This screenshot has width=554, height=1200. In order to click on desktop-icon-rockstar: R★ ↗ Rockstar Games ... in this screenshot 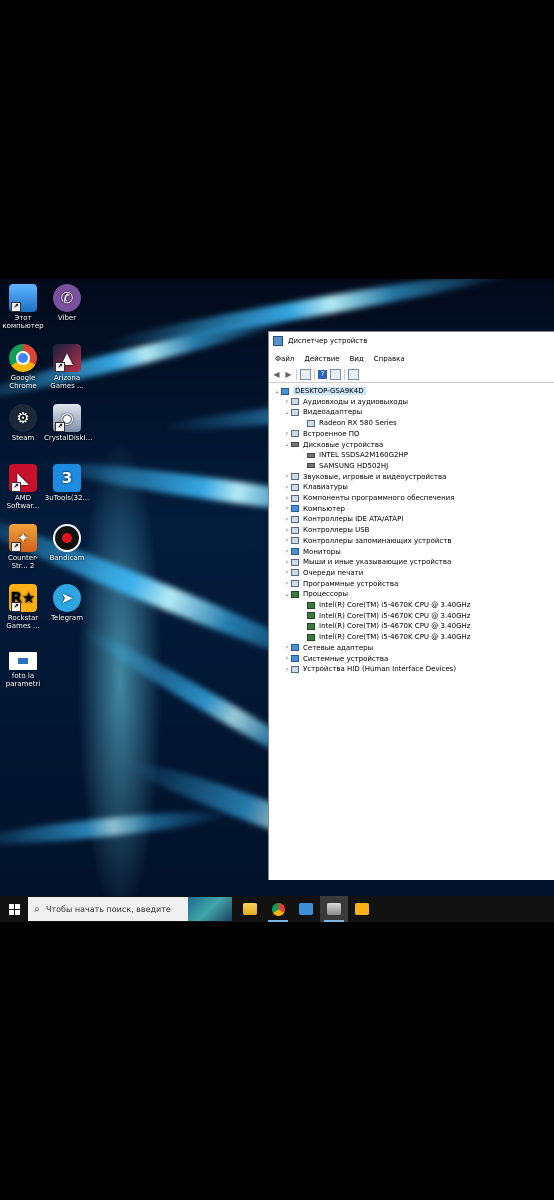, I will do `click(23, 607)`.